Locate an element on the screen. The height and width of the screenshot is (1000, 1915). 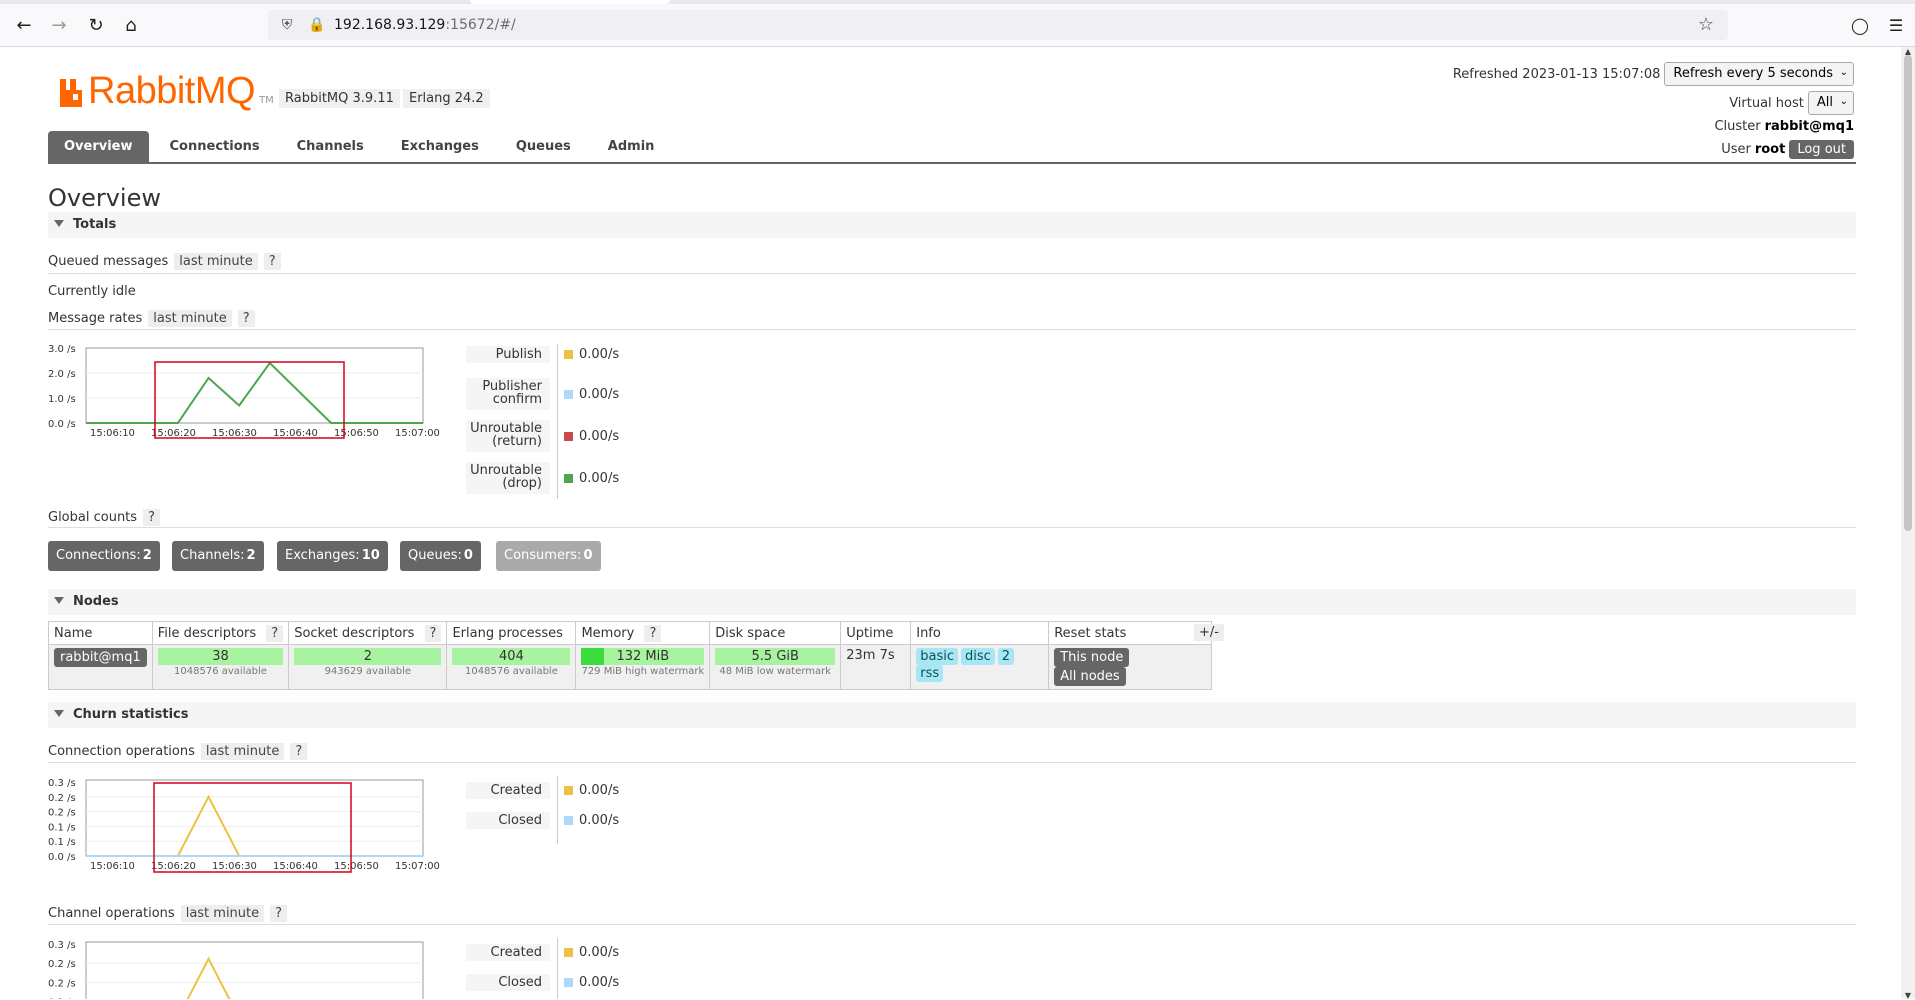
node-link: rabbit@mq1 is located at coordinates (100, 657).